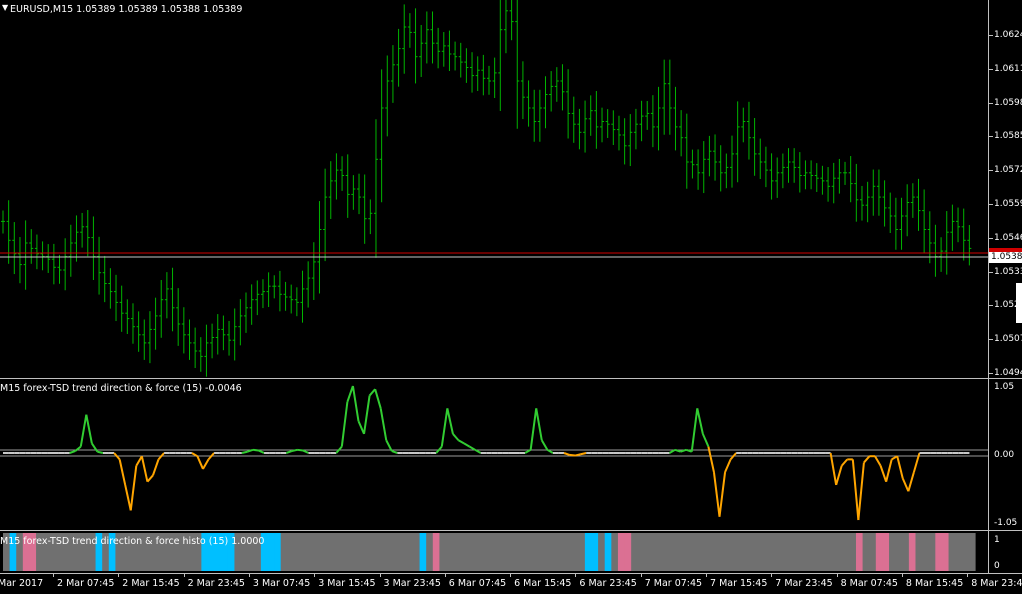 The image size is (1022, 594). Describe the element at coordinates (988, 286) in the screenshot. I see `price-axis-border` at that location.